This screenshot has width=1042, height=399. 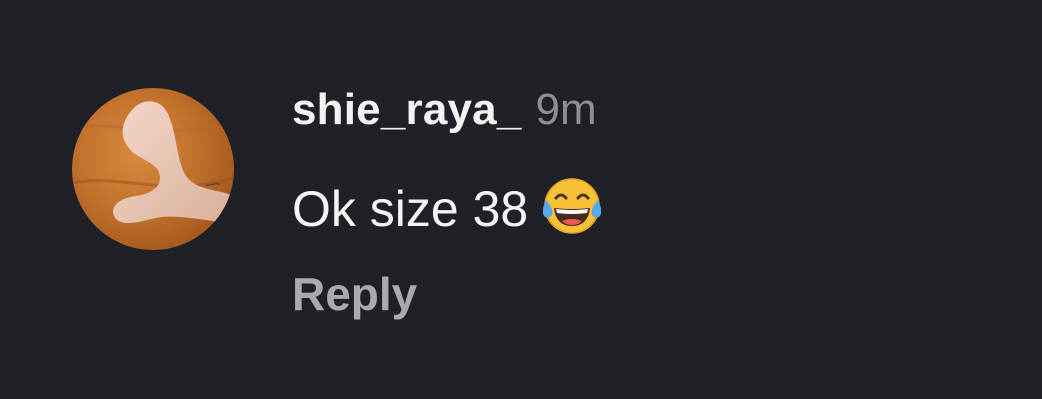 I want to click on username: shie_raya_, so click(x=407, y=109).